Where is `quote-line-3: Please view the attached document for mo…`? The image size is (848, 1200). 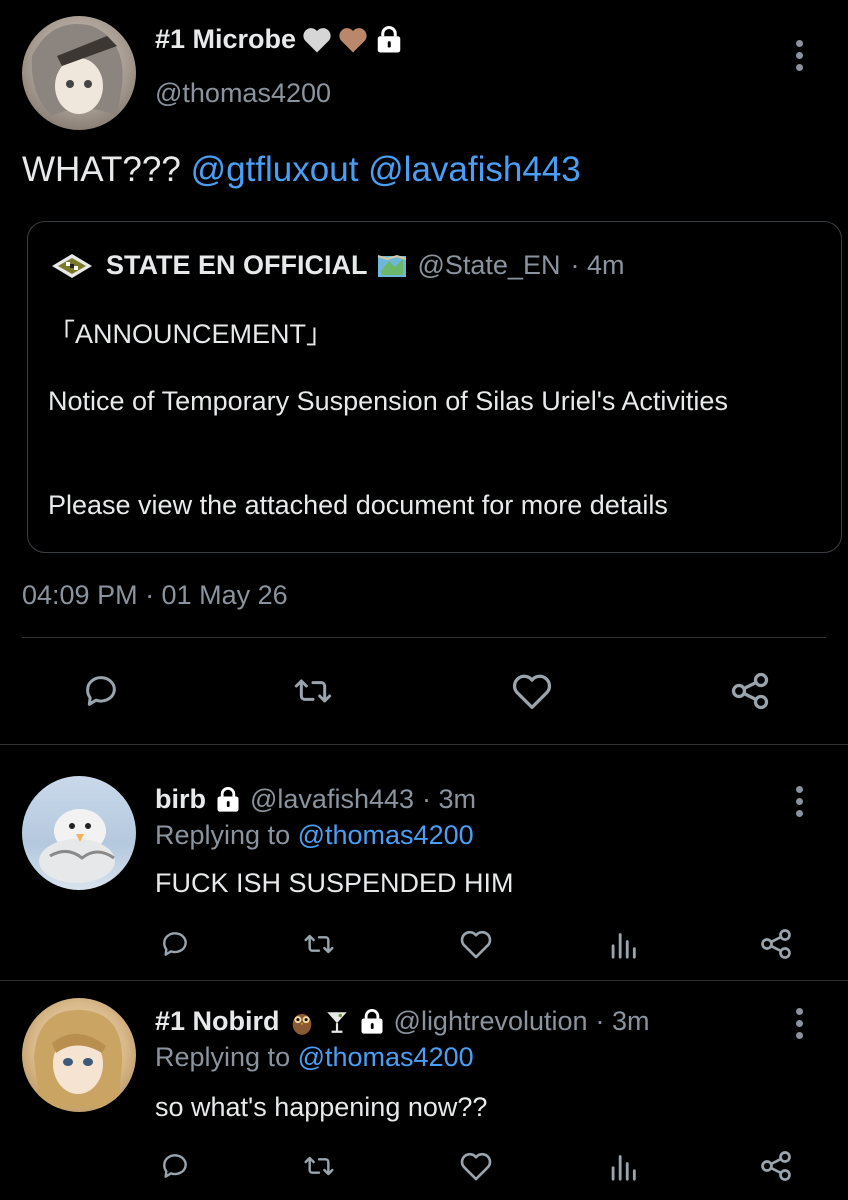 quote-line-3: Please view the attached document for mo… is located at coordinates (358, 505).